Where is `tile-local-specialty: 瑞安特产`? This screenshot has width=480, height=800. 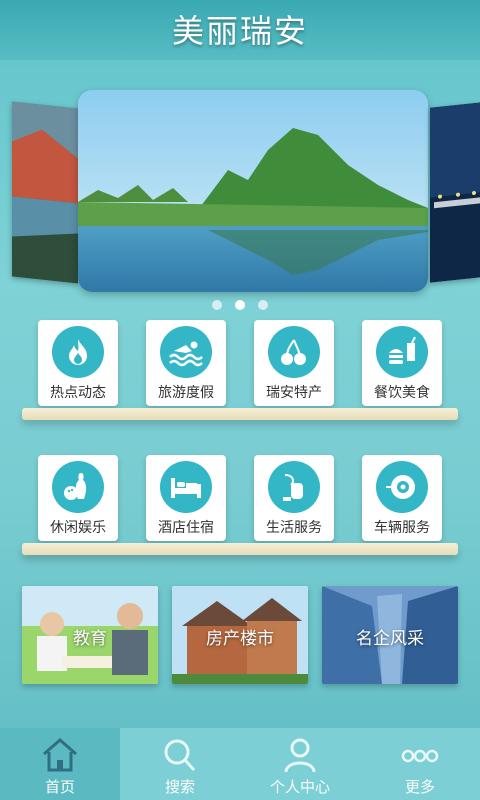 tile-local-specialty: 瑞安特产 is located at coordinates (294, 363).